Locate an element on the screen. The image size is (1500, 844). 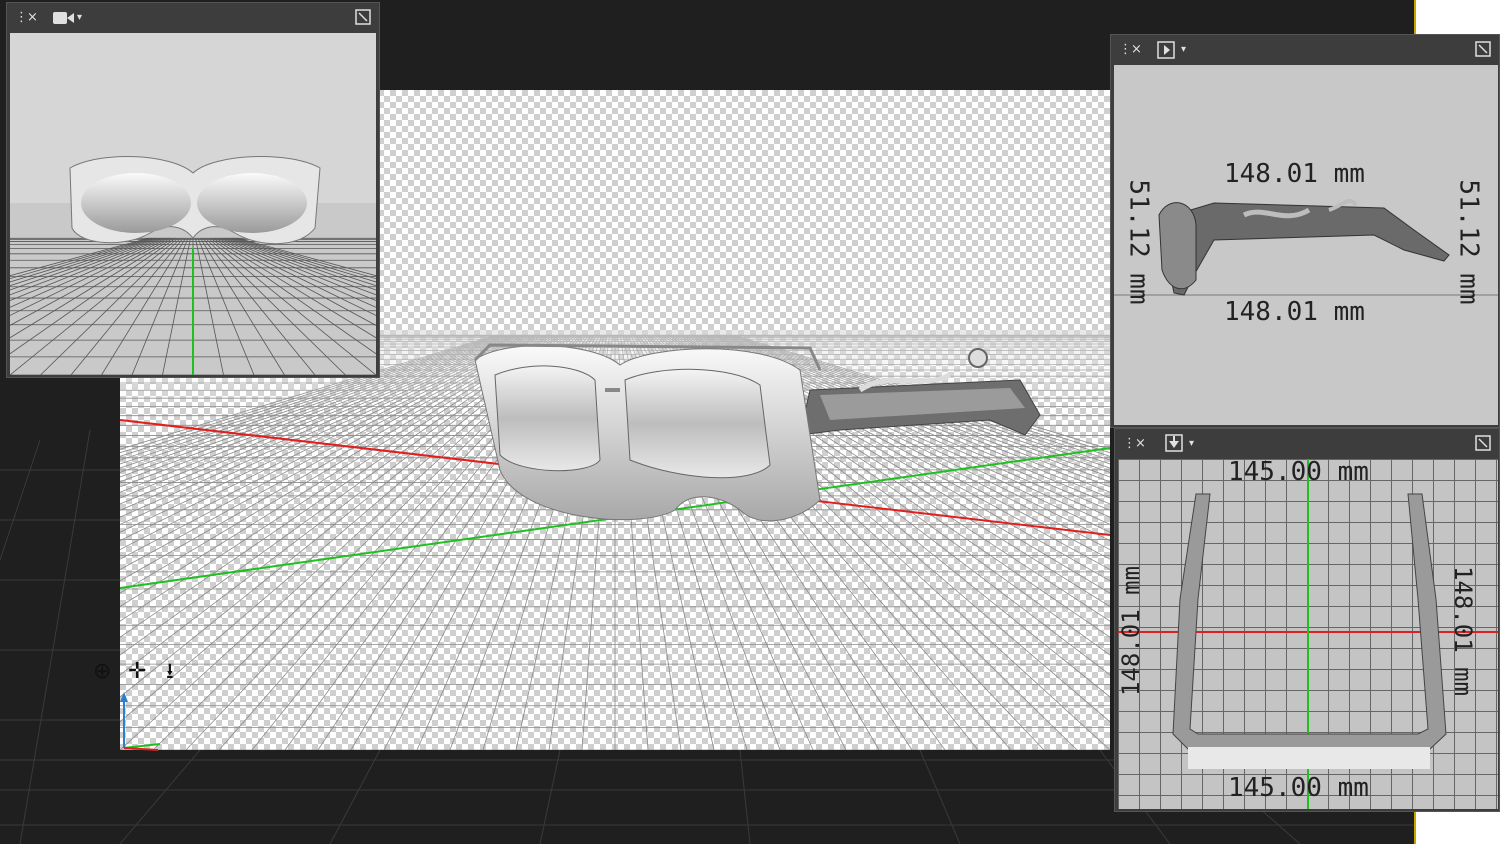
depth-dimension-right: 148.01 mm is located at coordinates (1463, 631).